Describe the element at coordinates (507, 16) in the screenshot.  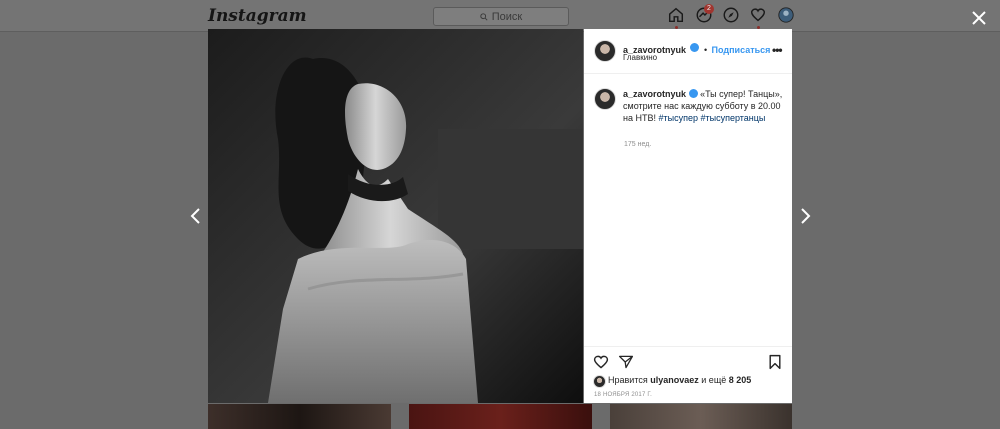
I see `search-placeholder: Поиск` at that location.